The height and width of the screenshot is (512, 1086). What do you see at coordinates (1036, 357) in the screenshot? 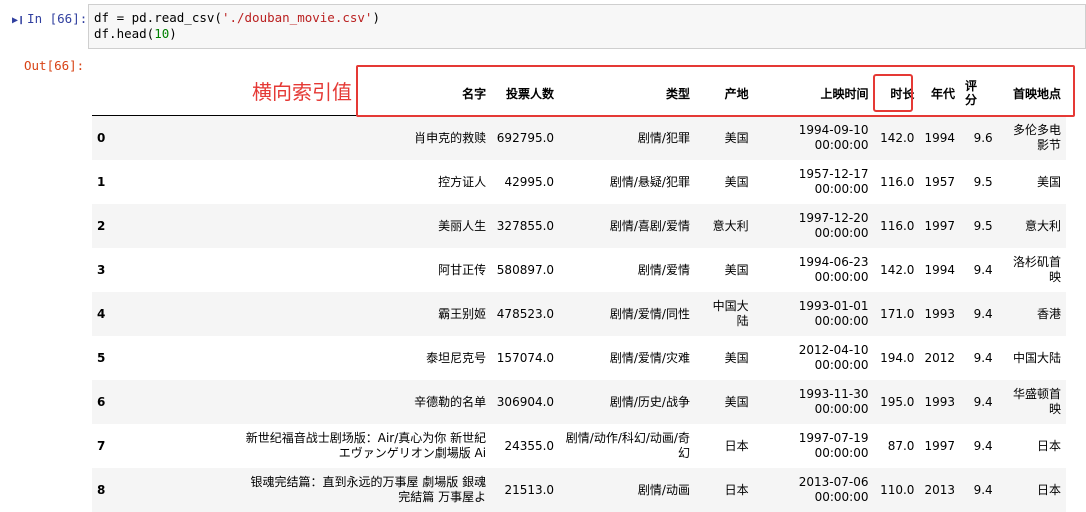
I see `cell-premiere-text: 中国大陆` at bounding box center [1036, 357].